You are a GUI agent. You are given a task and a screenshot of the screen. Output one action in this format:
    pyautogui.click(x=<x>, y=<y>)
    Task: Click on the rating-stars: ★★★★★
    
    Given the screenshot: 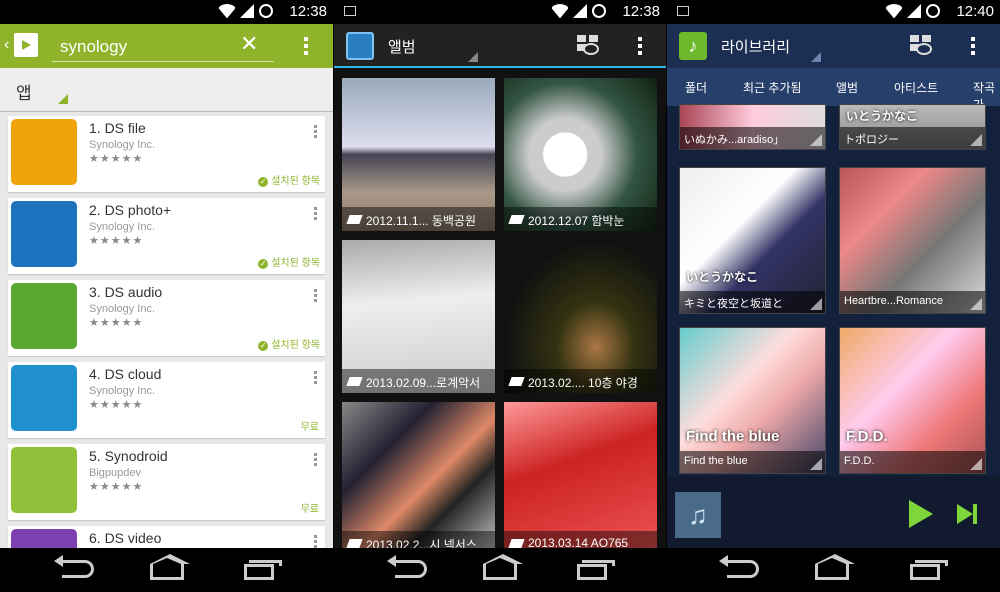 What is the action you would take?
    pyautogui.click(x=116, y=405)
    